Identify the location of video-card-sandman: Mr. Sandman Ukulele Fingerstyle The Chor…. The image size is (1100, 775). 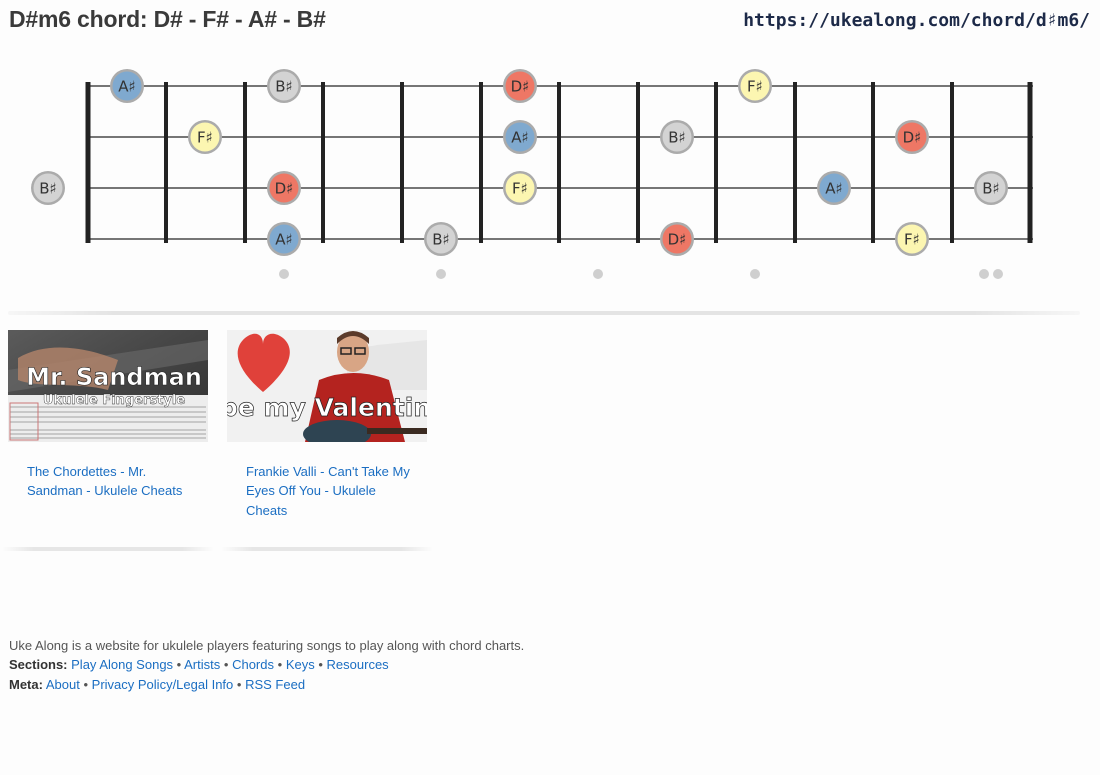
(108, 441).